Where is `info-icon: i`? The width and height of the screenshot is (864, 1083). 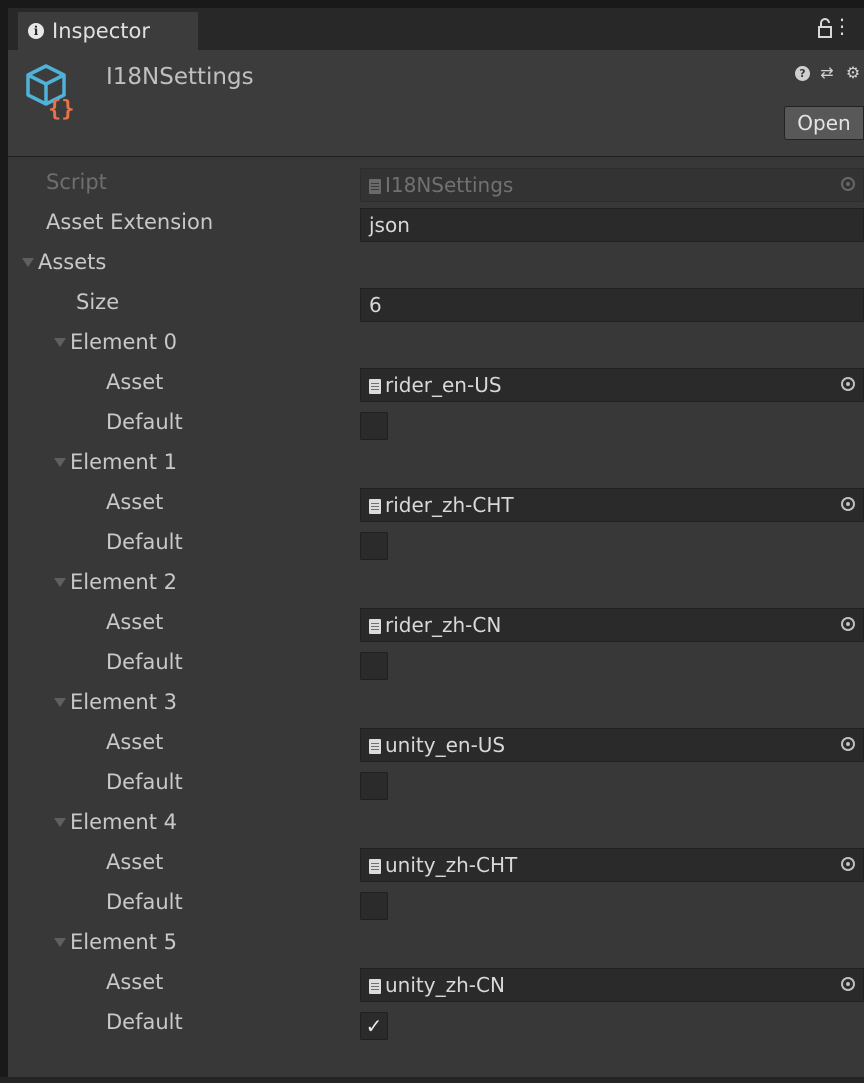 info-icon: i is located at coordinates (36, 31).